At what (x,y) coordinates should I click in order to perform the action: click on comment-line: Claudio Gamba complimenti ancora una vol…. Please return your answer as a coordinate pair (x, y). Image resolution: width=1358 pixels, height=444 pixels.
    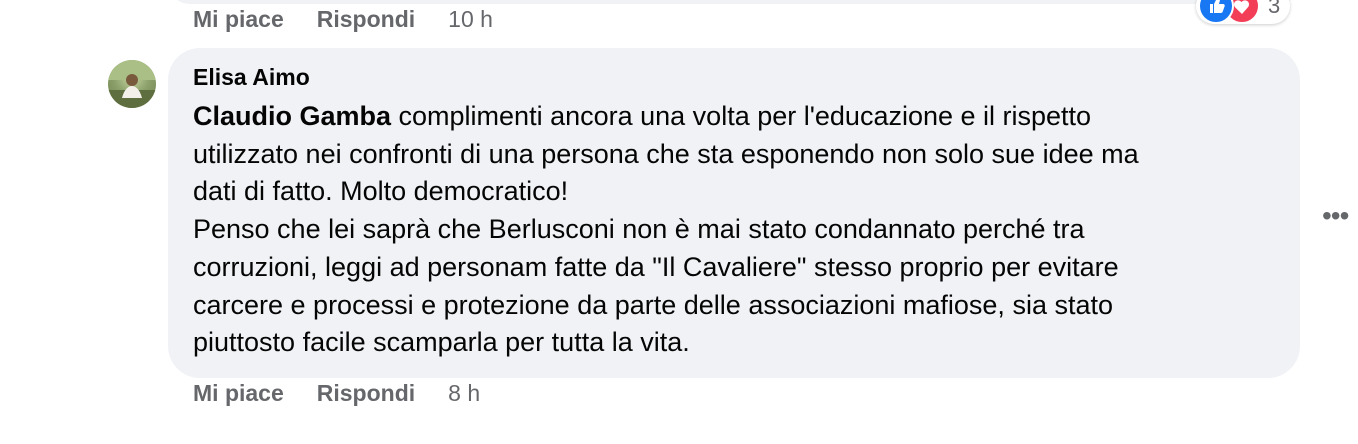
    Looking at the image, I should click on (642, 116).